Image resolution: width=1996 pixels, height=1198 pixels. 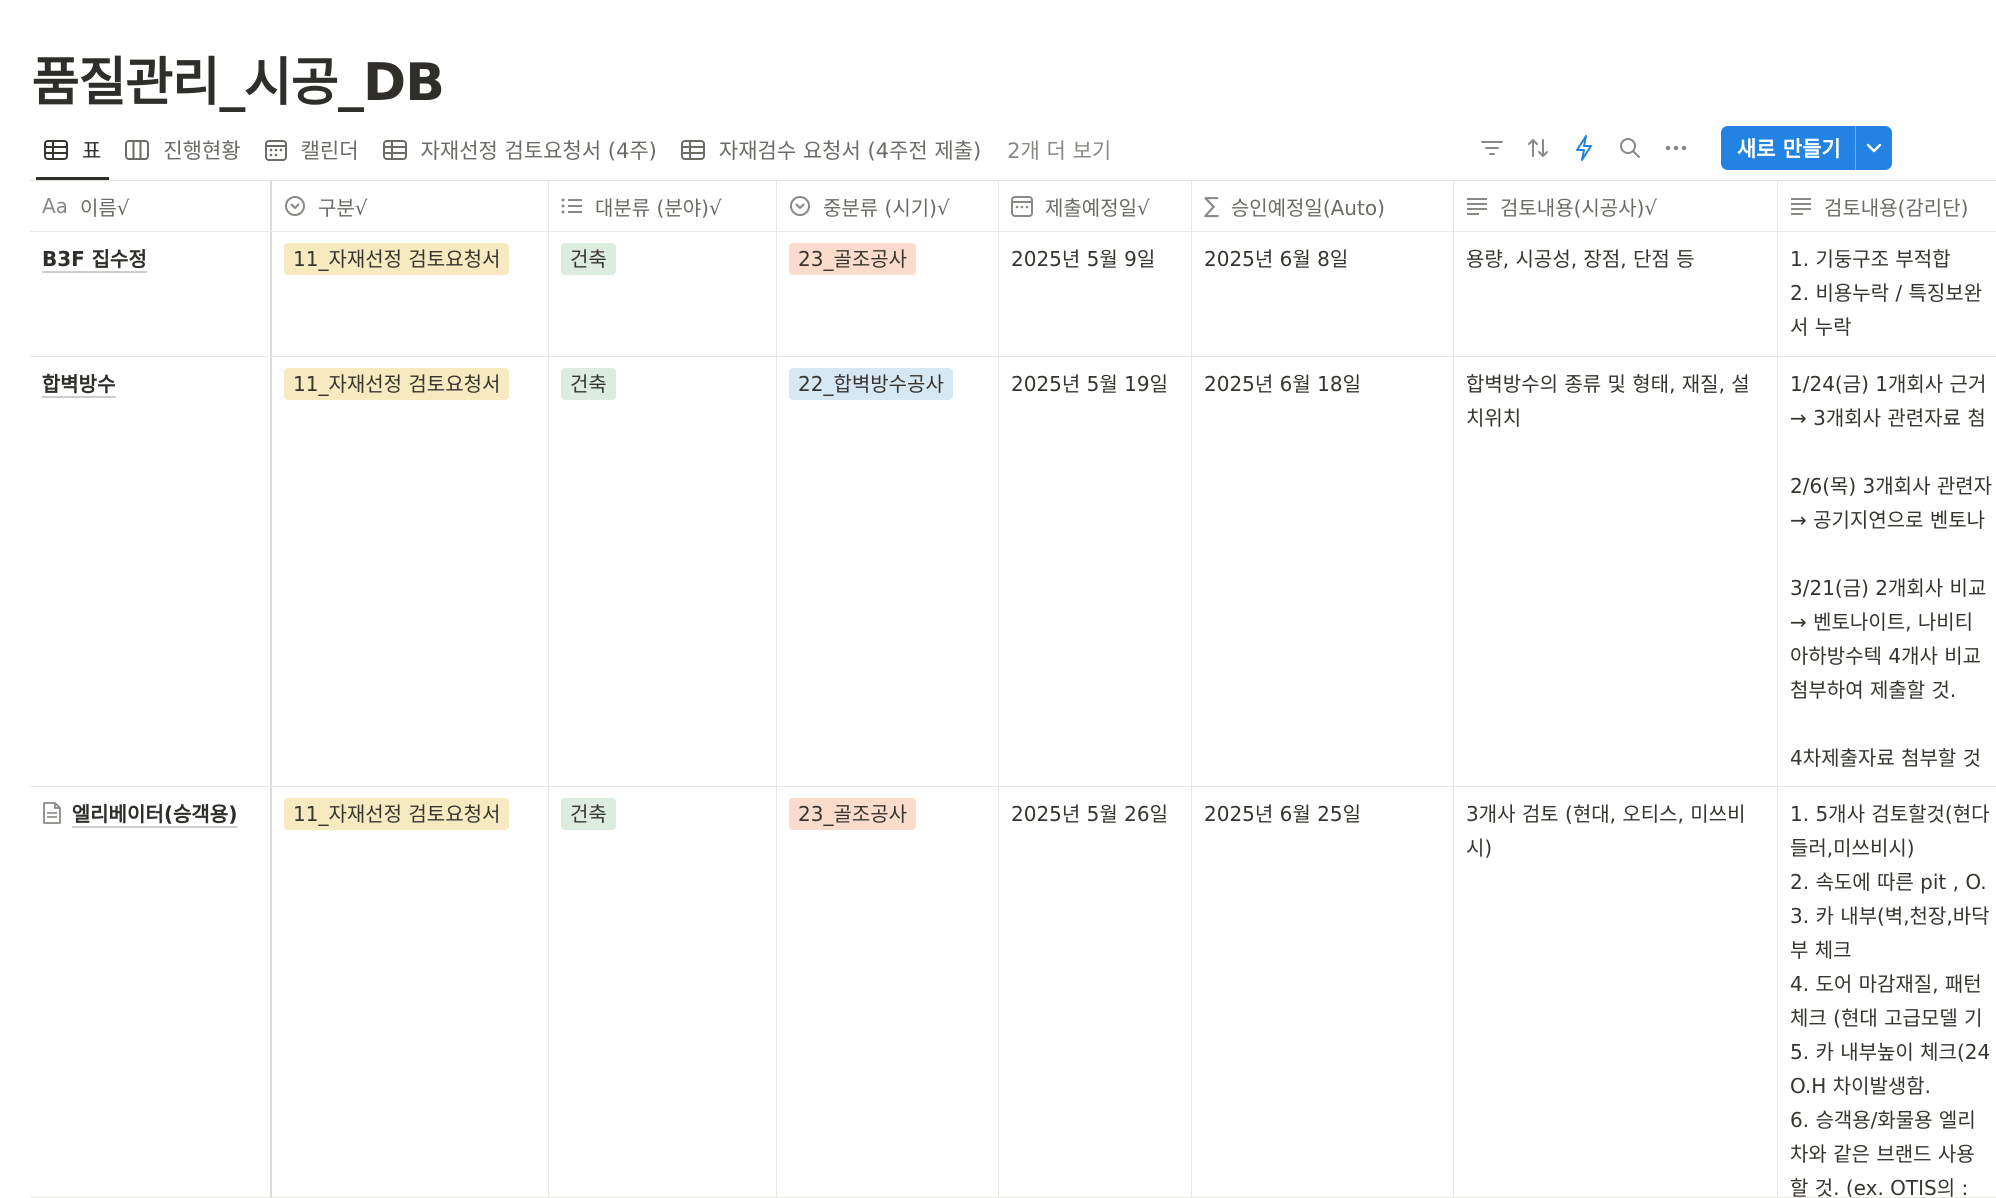 I want to click on review-contractor-cell: 용량, 시공성, 장점, 단점 등, so click(x=1616, y=294).